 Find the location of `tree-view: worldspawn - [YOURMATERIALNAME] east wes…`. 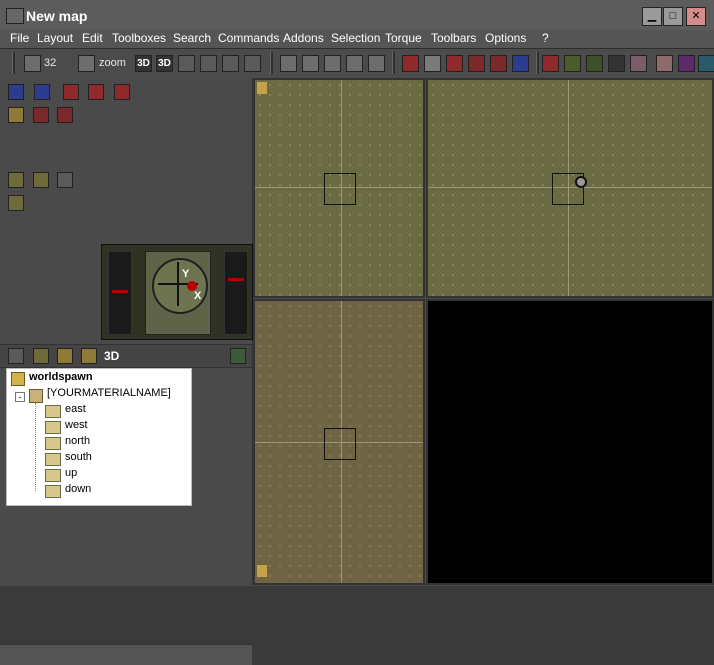

tree-view: worldspawn - [YOURMATERIALNAME] east wes… is located at coordinates (99, 437).